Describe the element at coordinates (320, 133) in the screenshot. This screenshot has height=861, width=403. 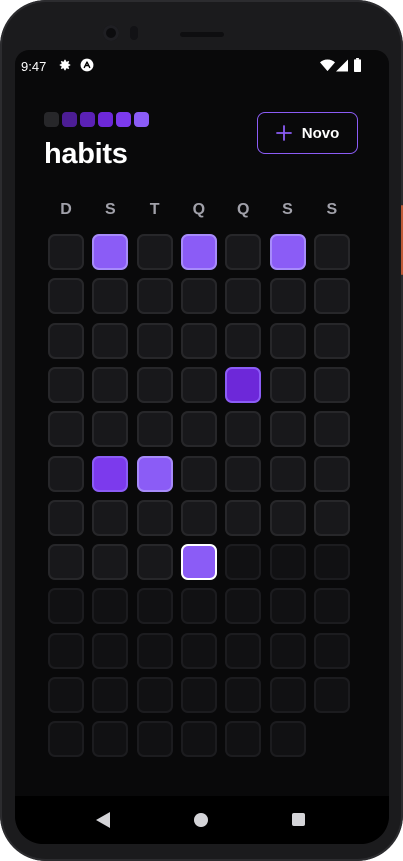
I see `new-habit-label: Novo` at that location.